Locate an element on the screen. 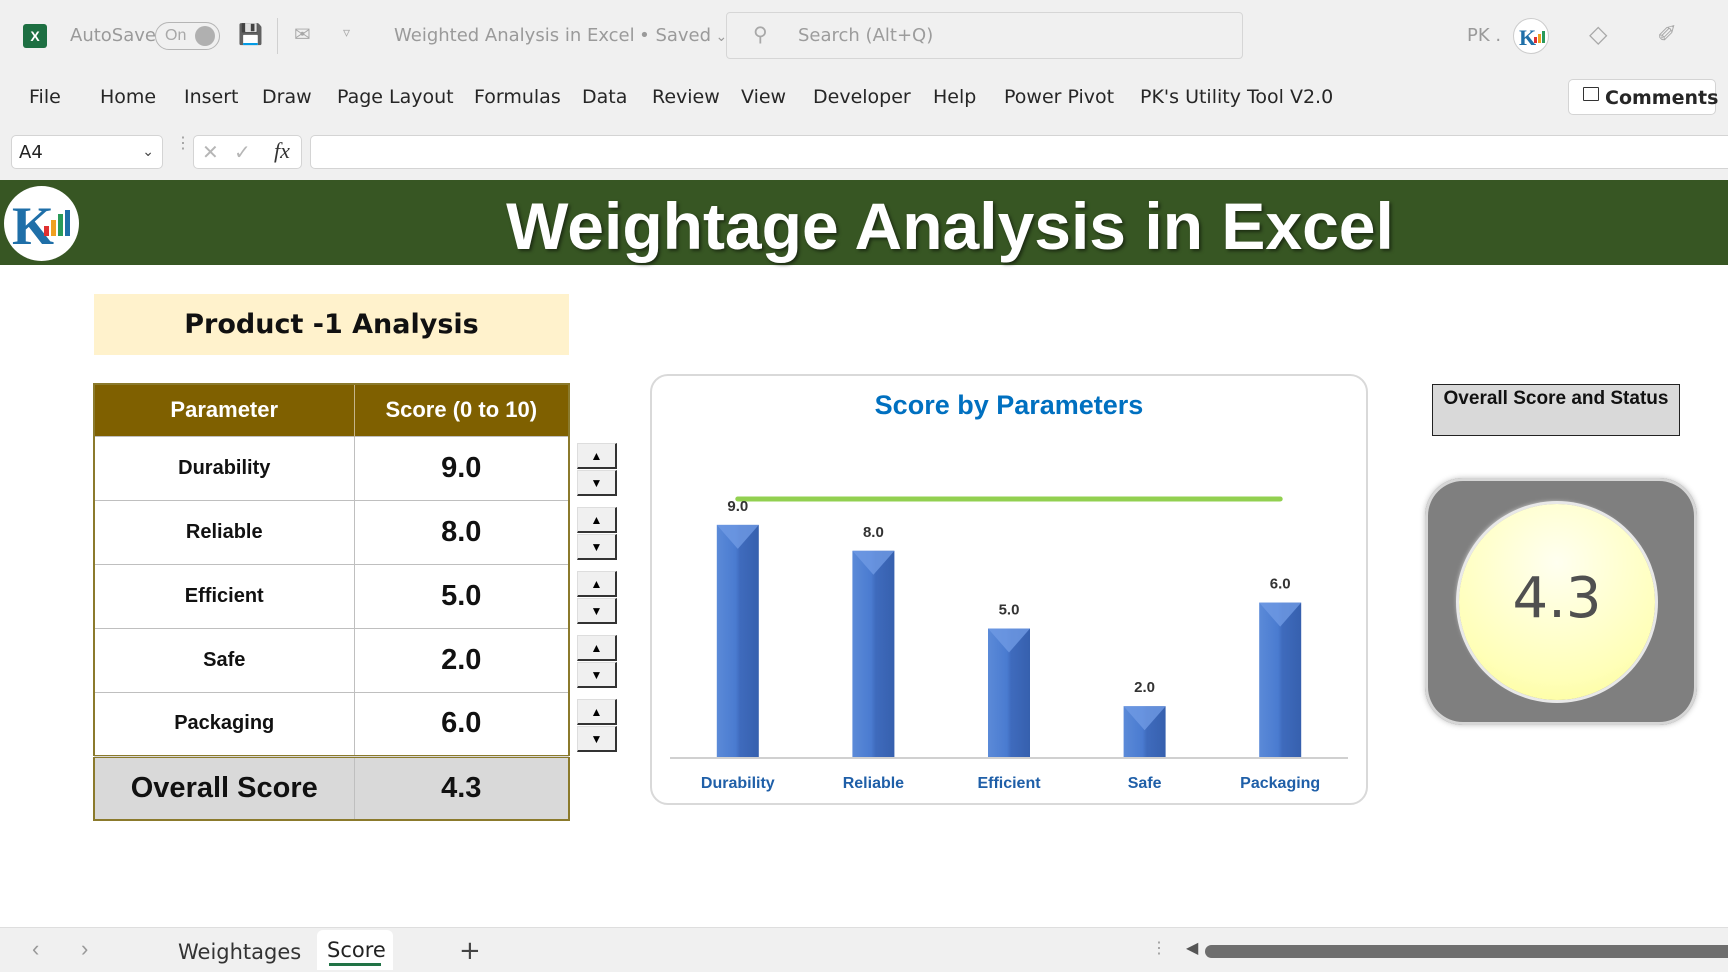 Image resolution: width=1728 pixels, height=972 pixels. formula-actions: ✕ ✓ fx is located at coordinates (247, 152).